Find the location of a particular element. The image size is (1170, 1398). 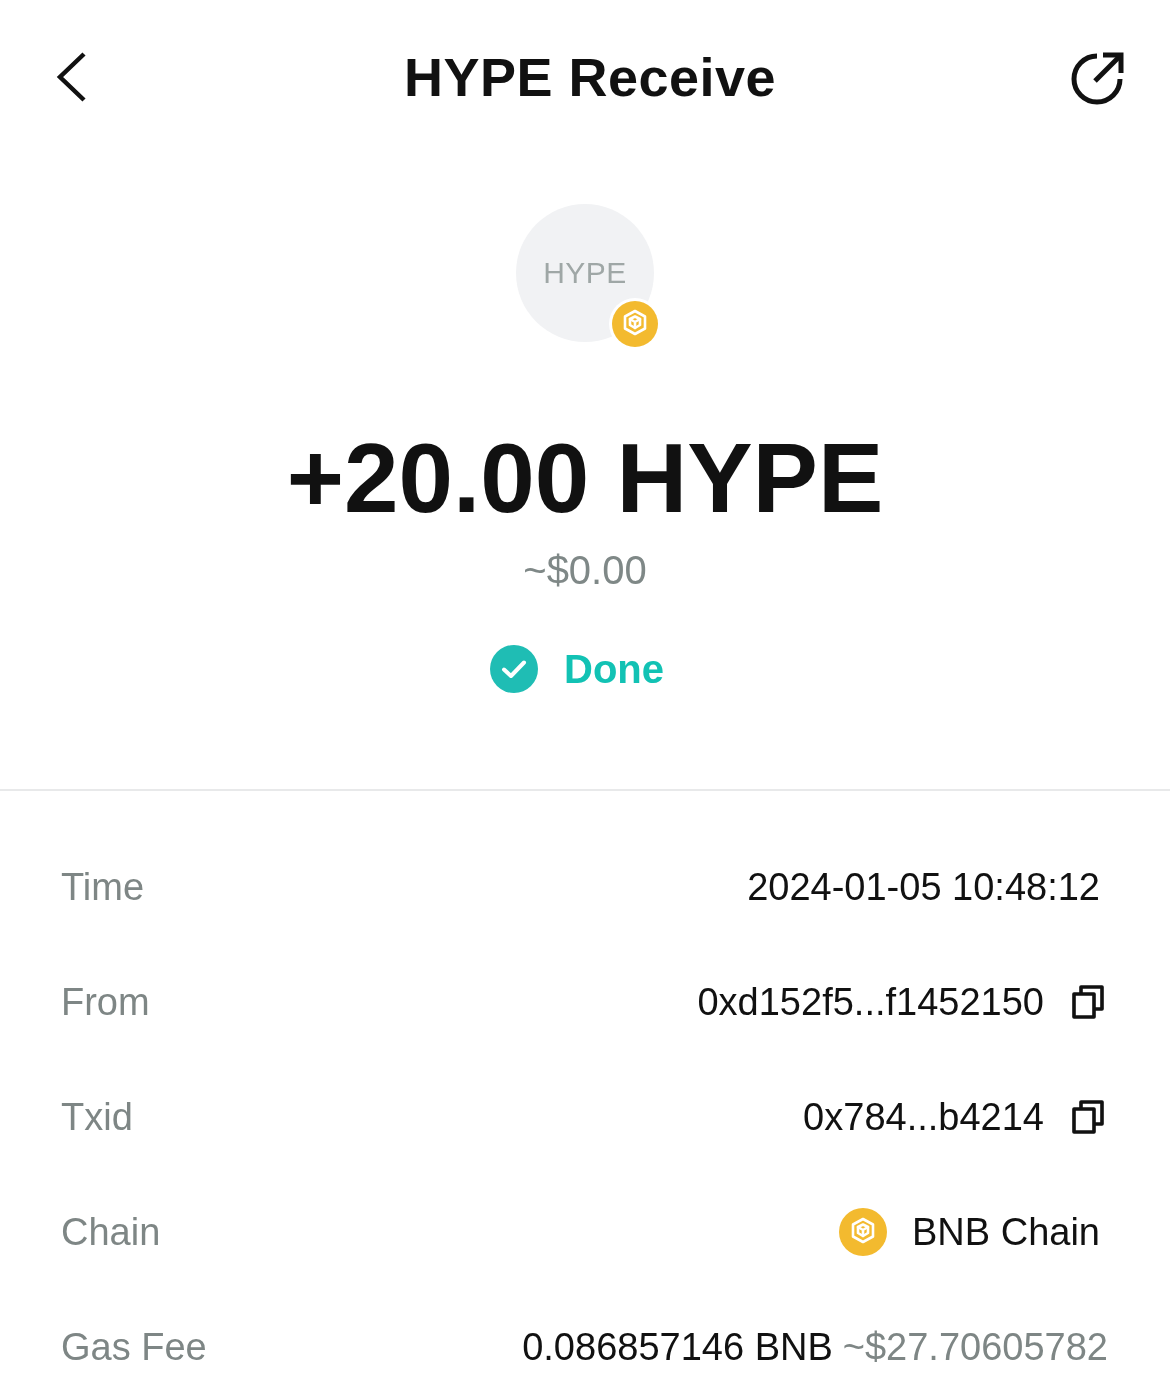

back-button is located at coordinates (71, 77).